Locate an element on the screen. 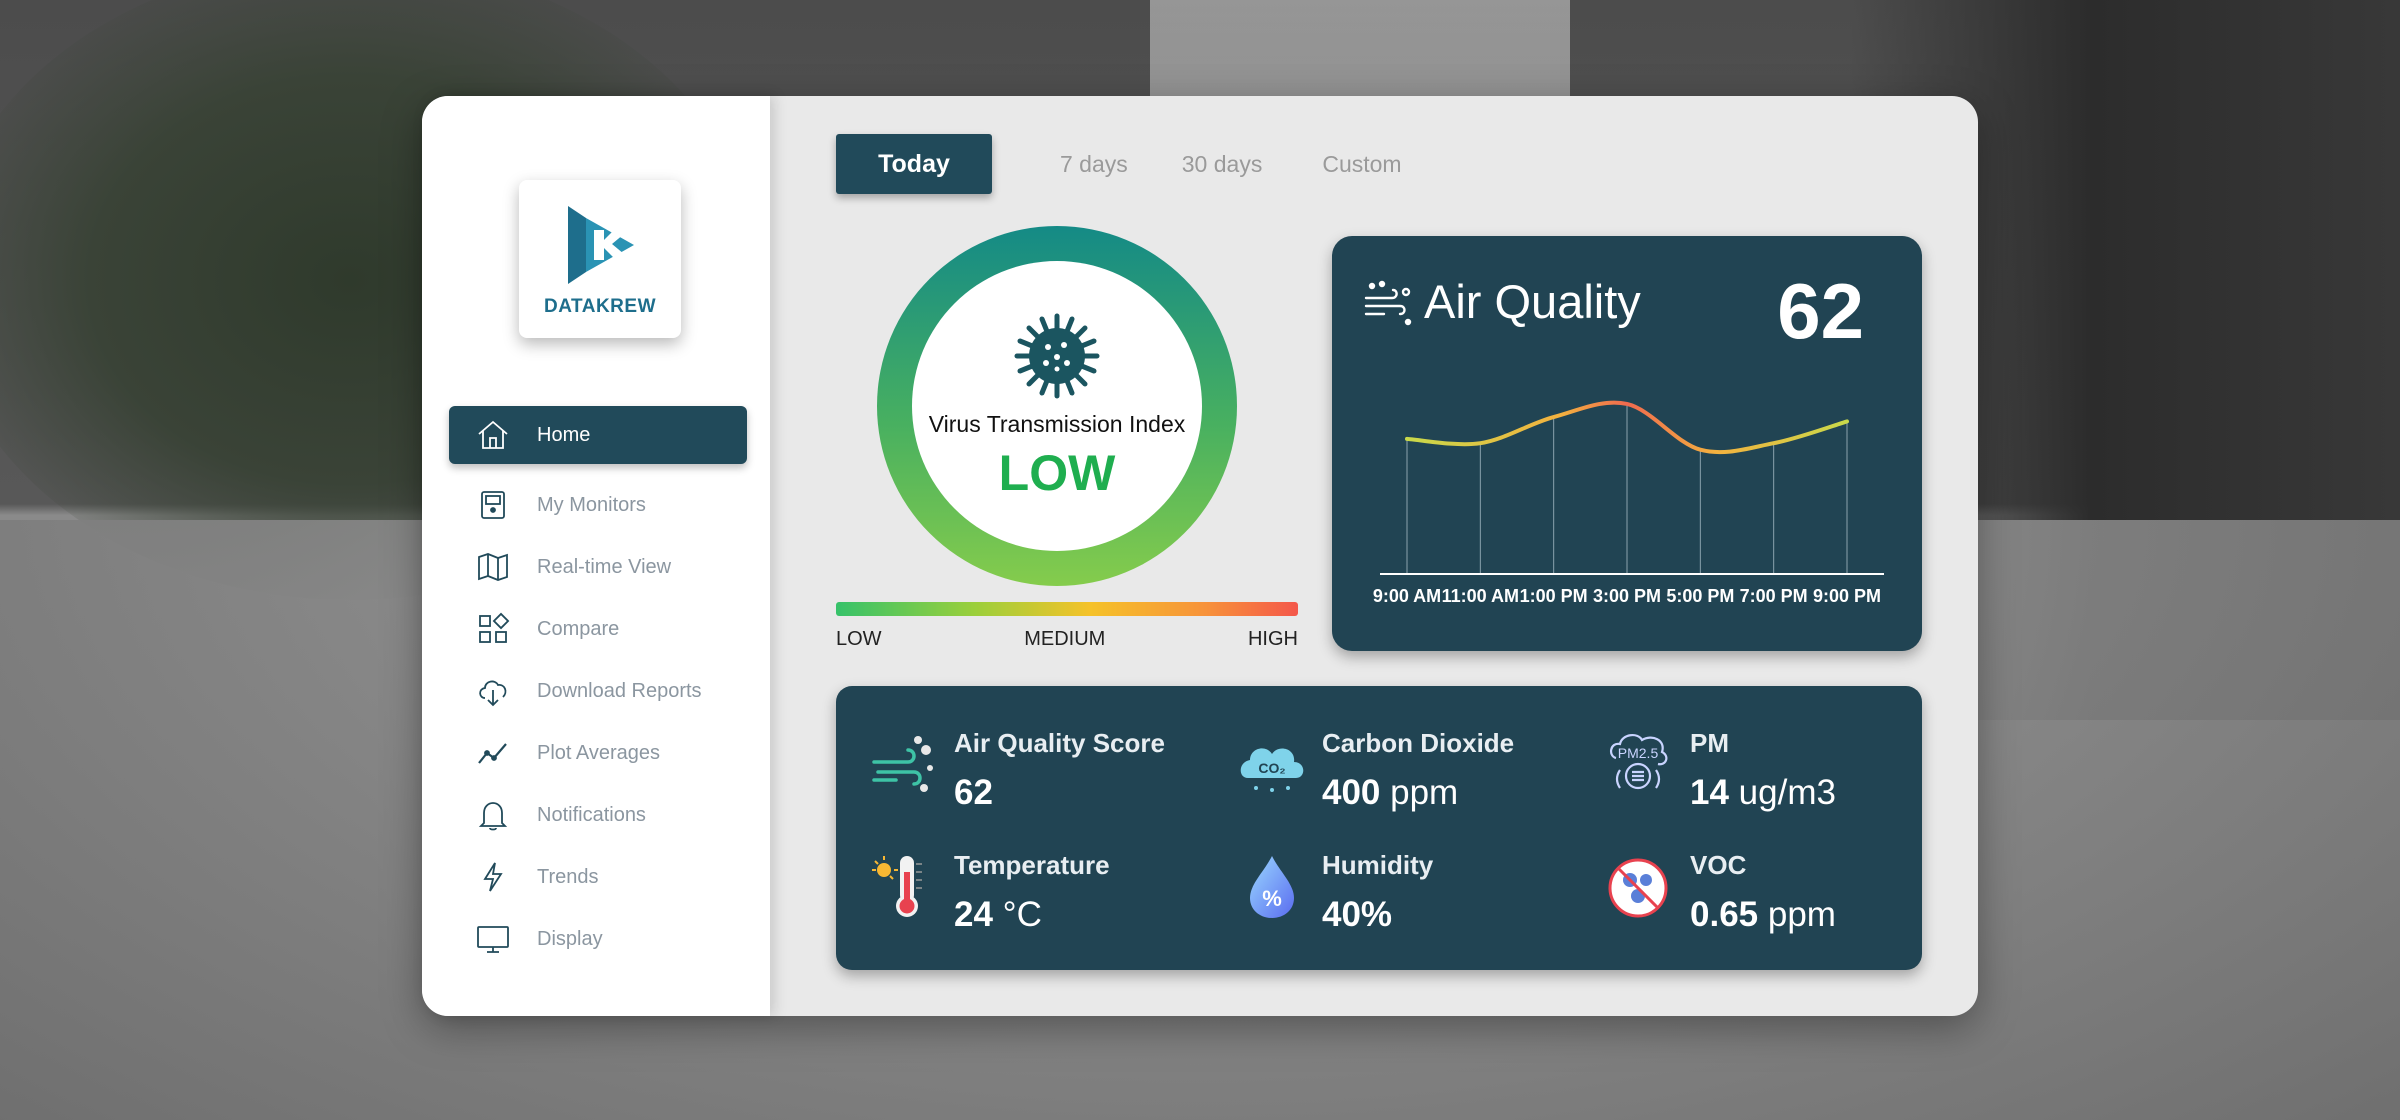 The width and height of the screenshot is (2400, 1120). metric-label: Carbon Dioxide is located at coordinates (1418, 743).